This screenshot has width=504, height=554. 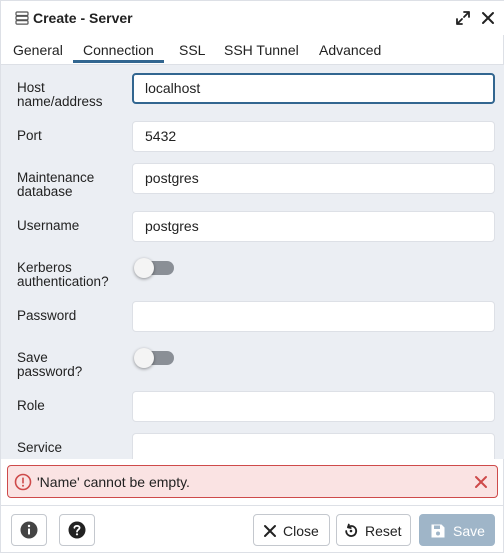 I want to click on port-label: Port, so click(x=29, y=135).